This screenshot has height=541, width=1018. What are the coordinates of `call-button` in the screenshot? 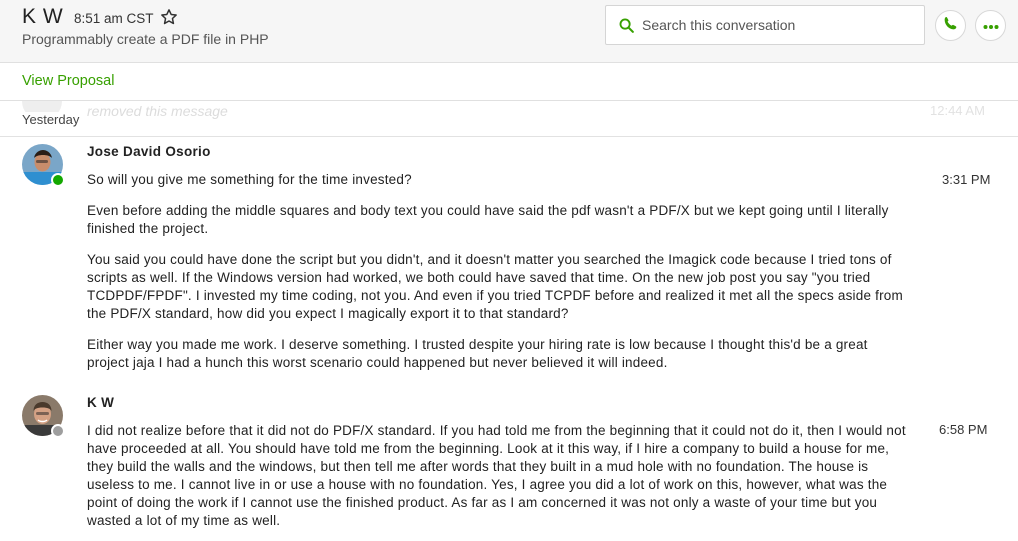 It's located at (950, 25).